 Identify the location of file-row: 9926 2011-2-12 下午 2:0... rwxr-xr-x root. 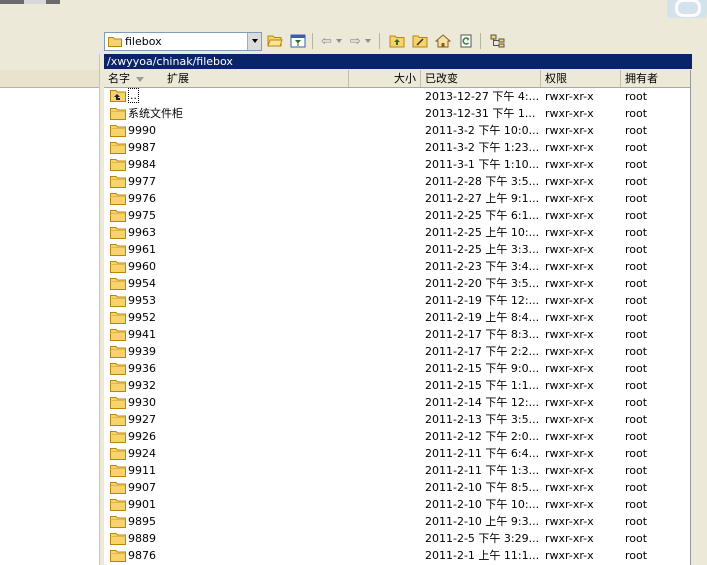
(397, 436).